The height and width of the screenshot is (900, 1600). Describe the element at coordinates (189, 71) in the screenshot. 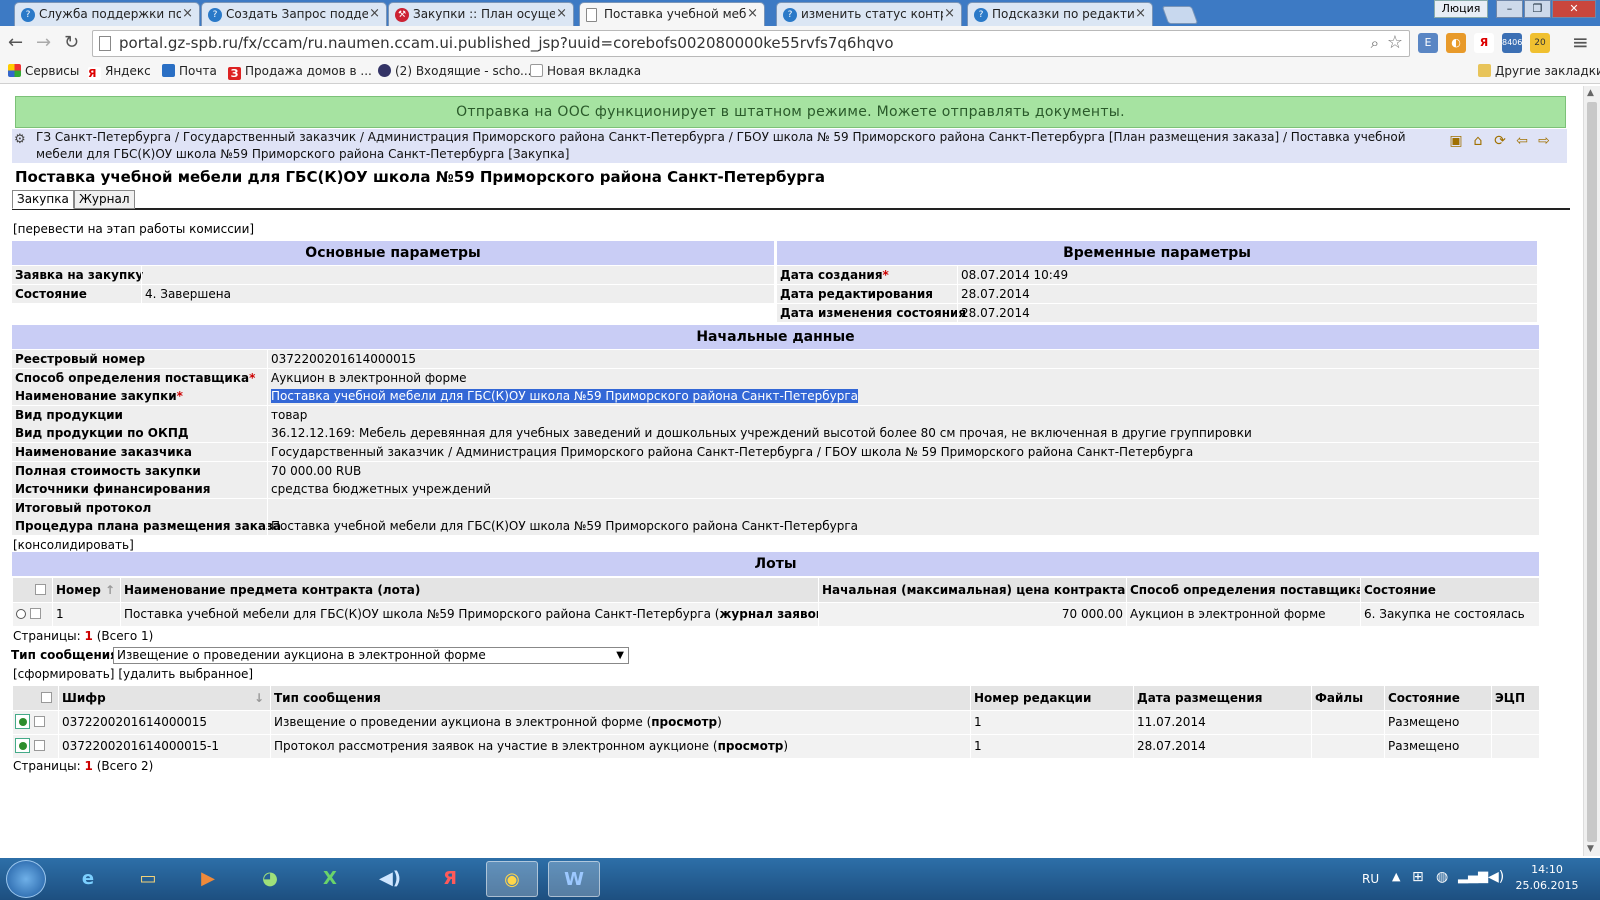

I see `bookmark-mail: Почта` at that location.